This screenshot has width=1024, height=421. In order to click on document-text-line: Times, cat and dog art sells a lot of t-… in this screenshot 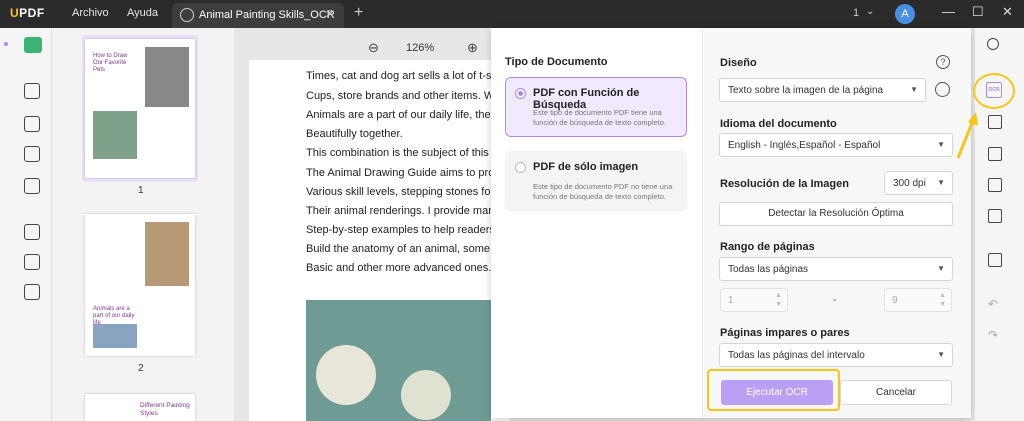, I will do `click(398, 76)`.